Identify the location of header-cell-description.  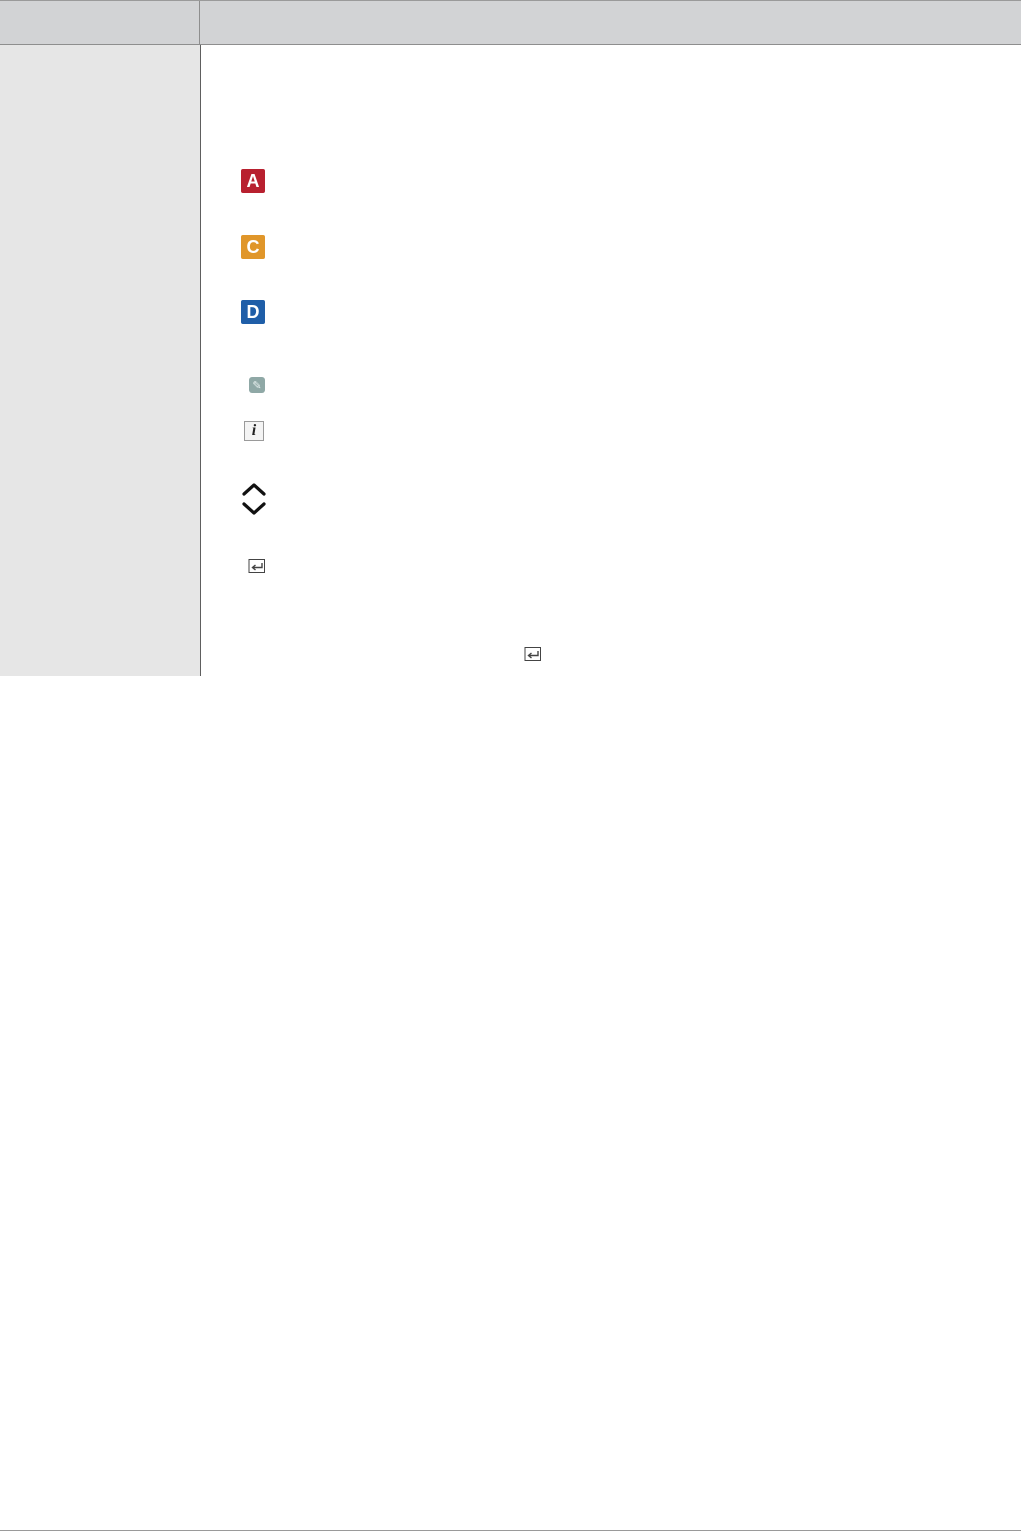
(610, 22).